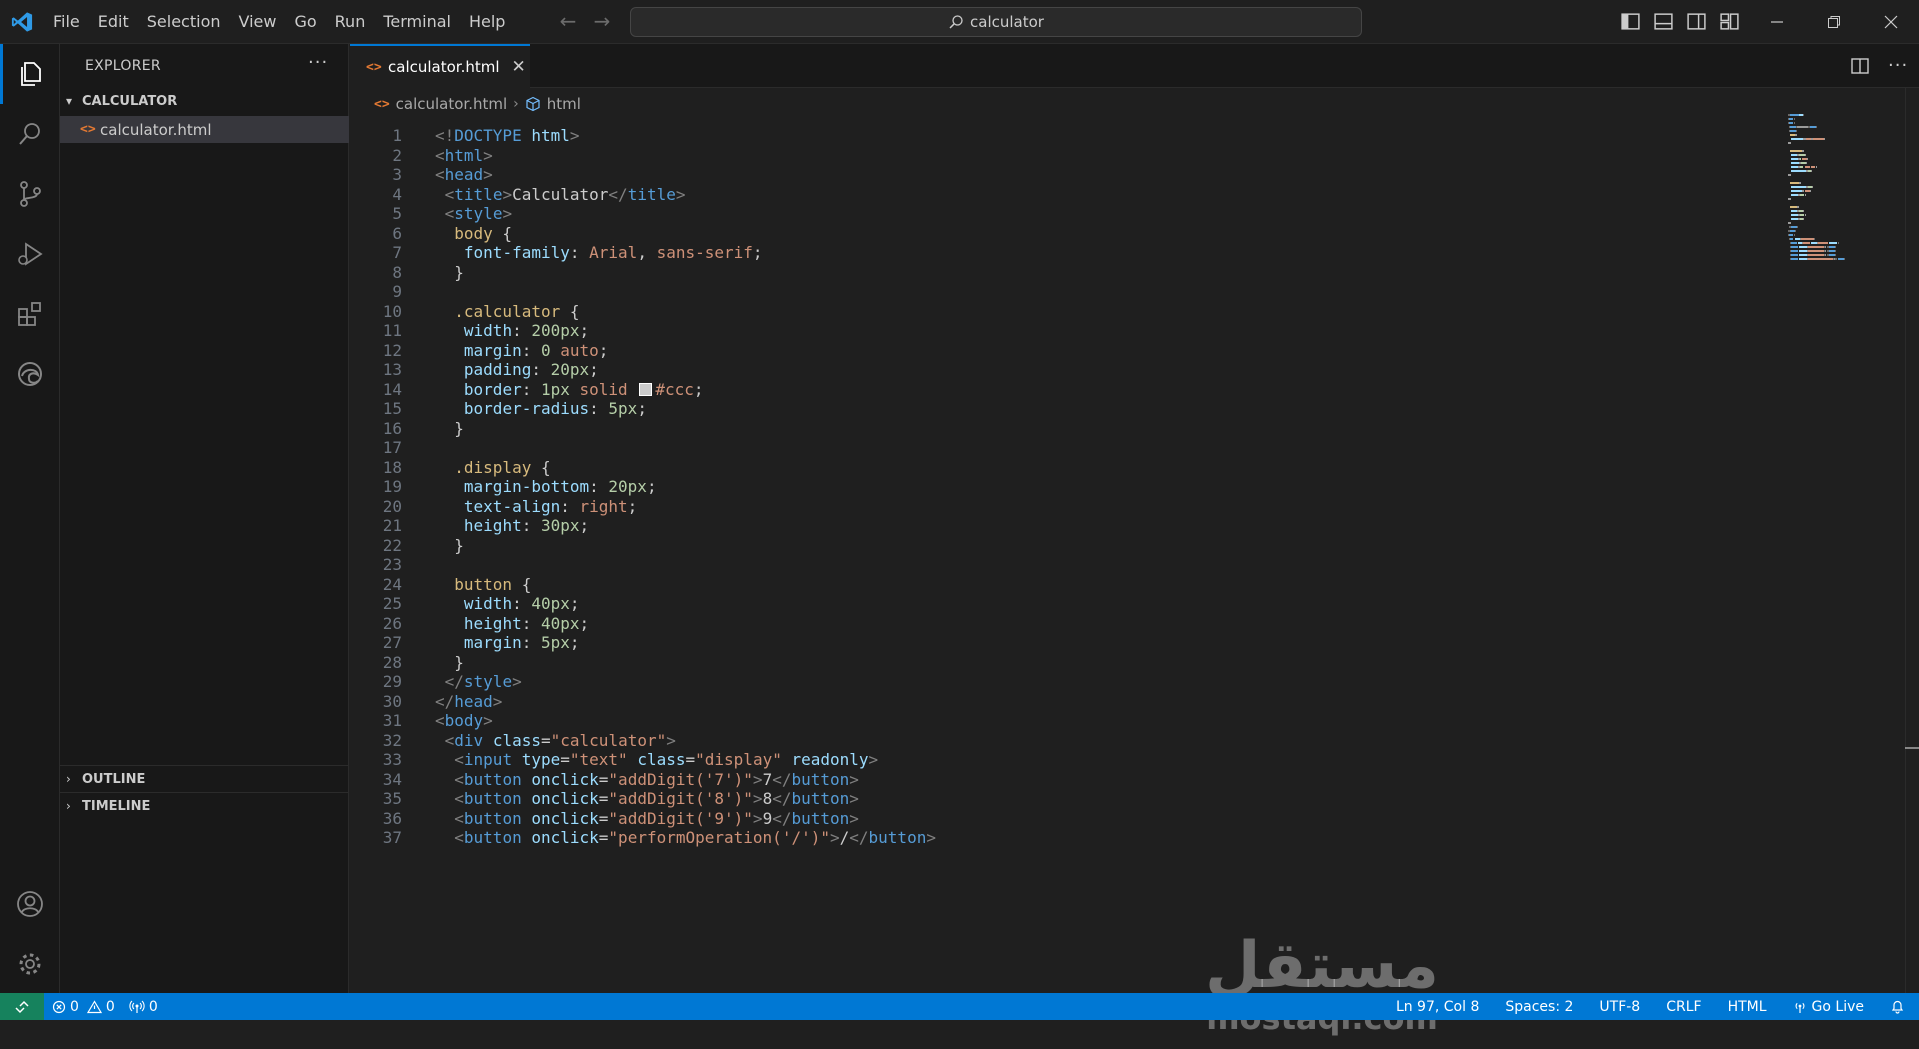  Describe the element at coordinates (143, 1007) in the screenshot. I see `ports-status: 0` at that location.